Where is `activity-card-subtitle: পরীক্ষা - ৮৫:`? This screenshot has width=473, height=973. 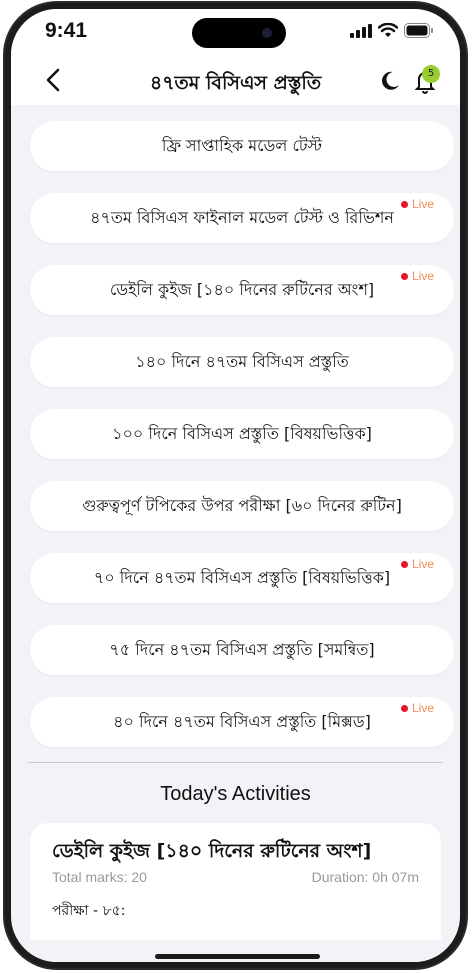 activity-card-subtitle: পরীক্ষা - ৮৫: is located at coordinates (89, 911).